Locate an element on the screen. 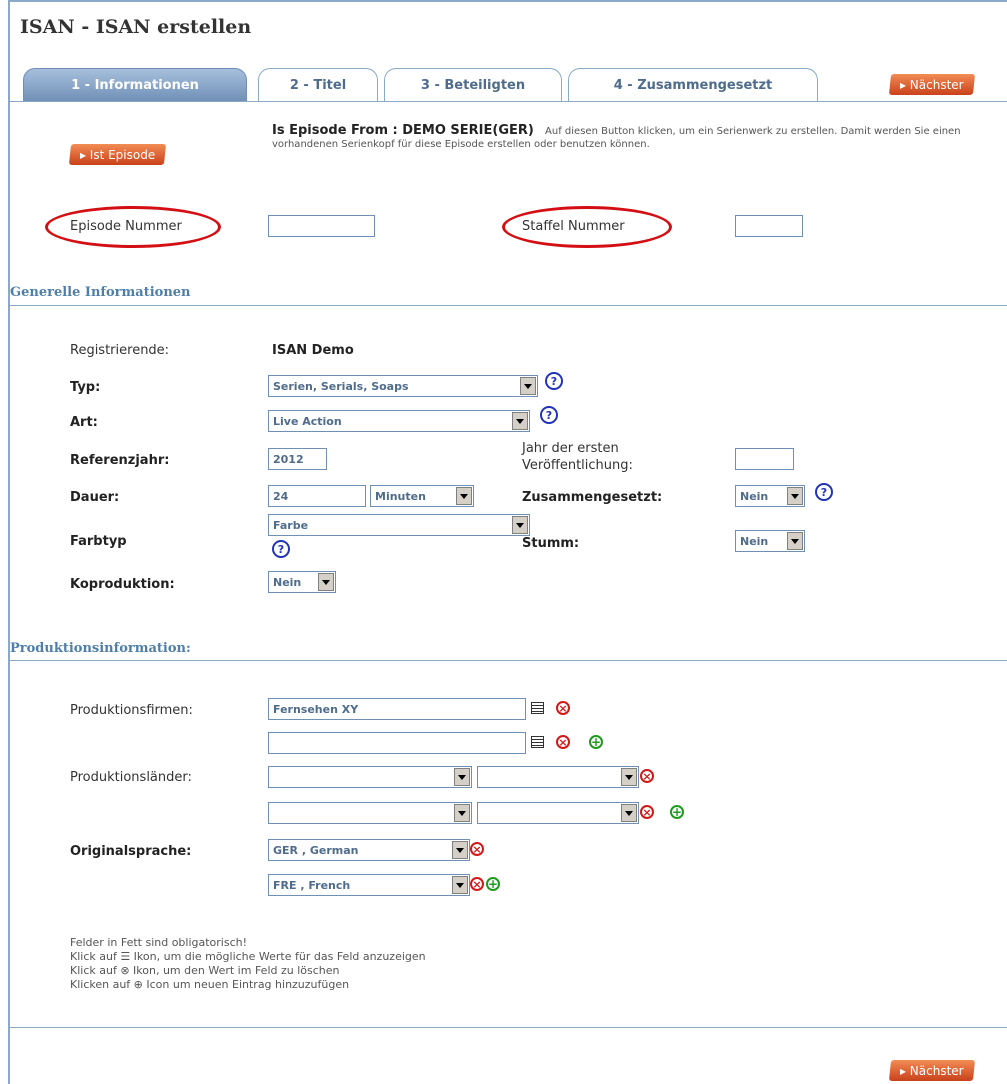 The width and height of the screenshot is (1007, 1084). season-number-label: Staffel Nummer is located at coordinates (573, 226).